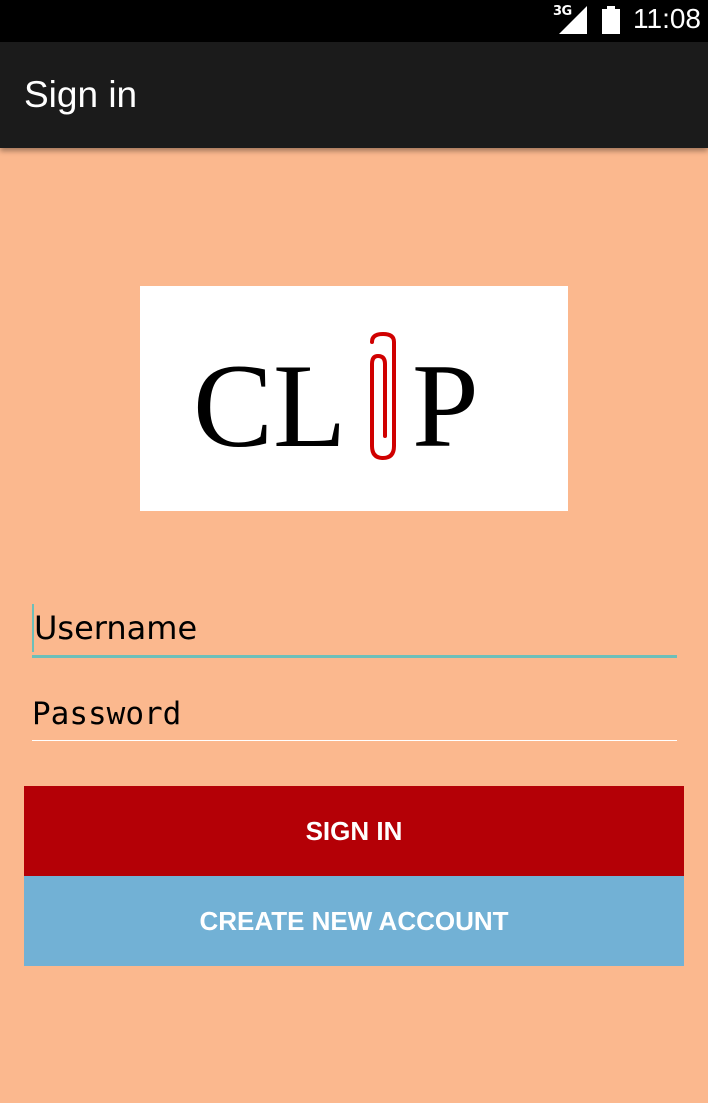  What do you see at coordinates (354, 831) in the screenshot?
I see `sign-in-button: SIGN IN` at bounding box center [354, 831].